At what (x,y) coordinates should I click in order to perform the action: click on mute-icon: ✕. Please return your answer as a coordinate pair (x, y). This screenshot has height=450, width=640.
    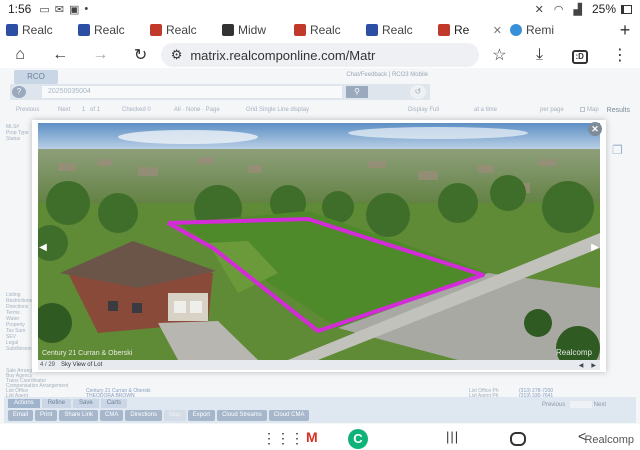
    Looking at the image, I should click on (539, 9).